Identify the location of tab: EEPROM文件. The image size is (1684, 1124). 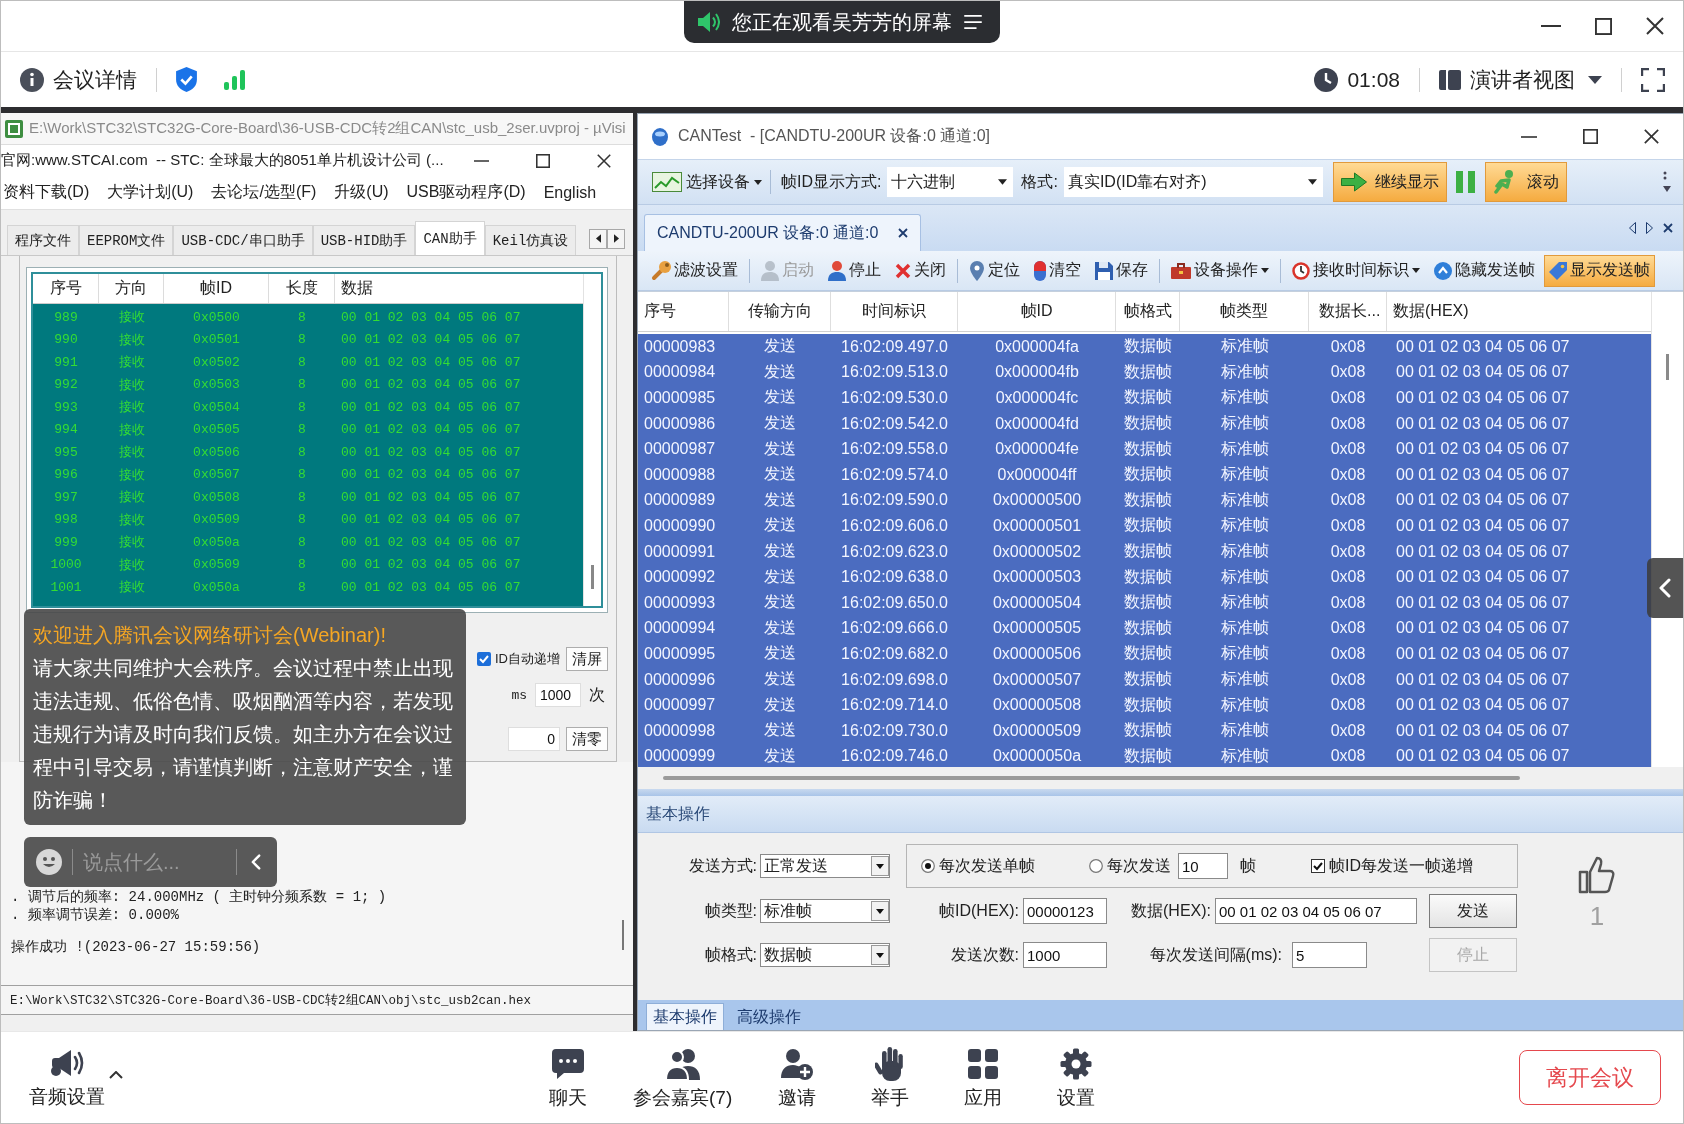
(126, 240).